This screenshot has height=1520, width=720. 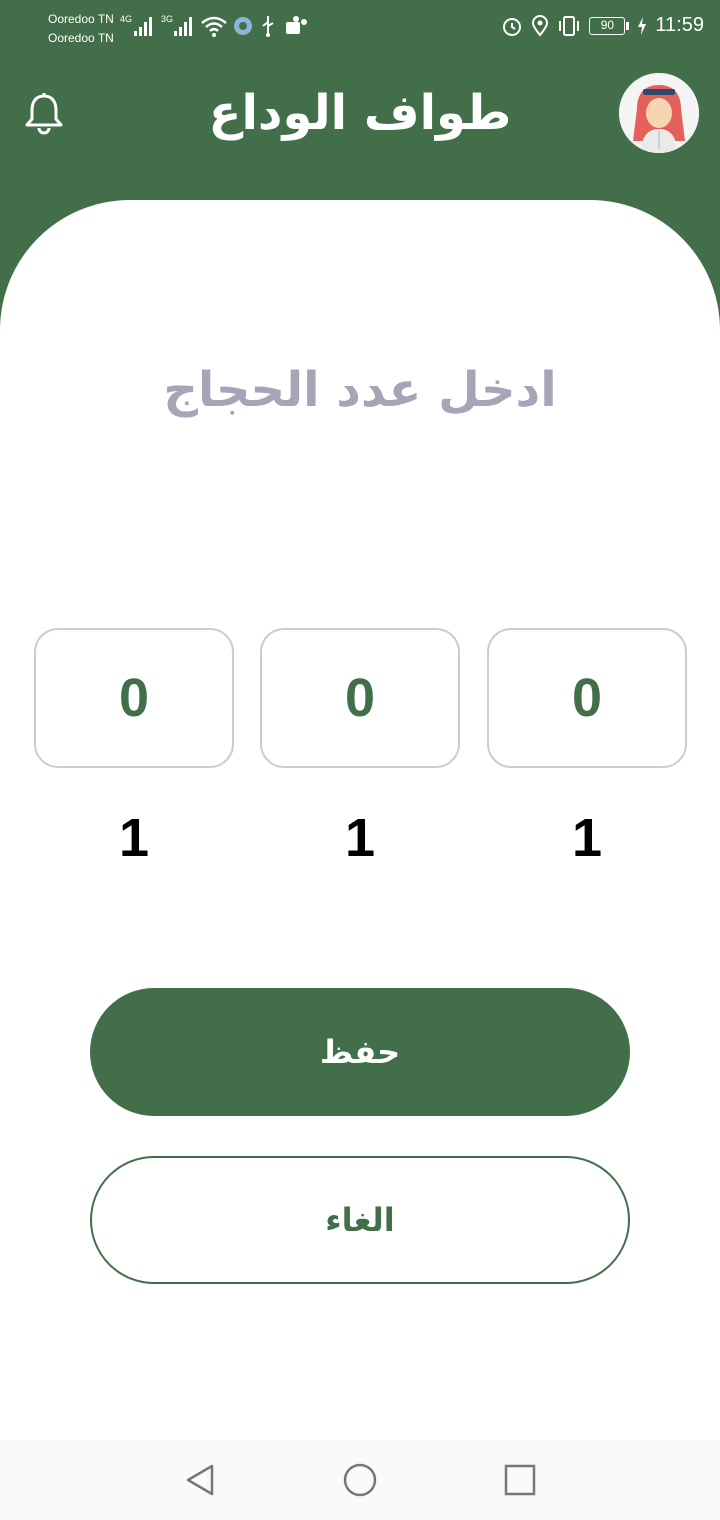 What do you see at coordinates (587, 838) in the screenshot?
I see `counter-label-3: 1` at bounding box center [587, 838].